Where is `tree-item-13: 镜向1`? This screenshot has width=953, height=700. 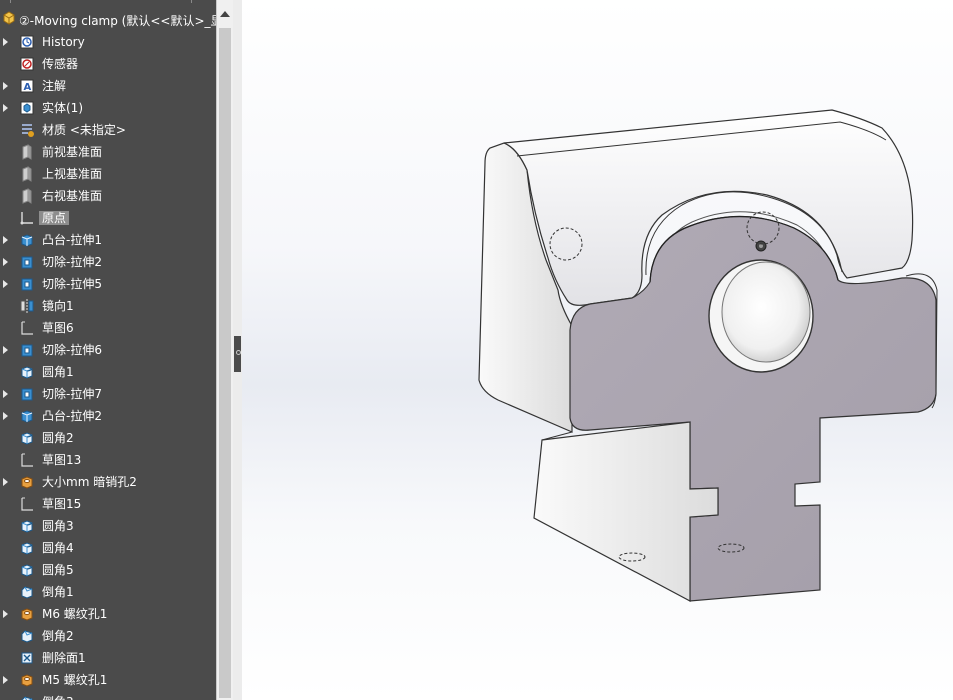
tree-item-13: 镜向1 is located at coordinates (108, 306).